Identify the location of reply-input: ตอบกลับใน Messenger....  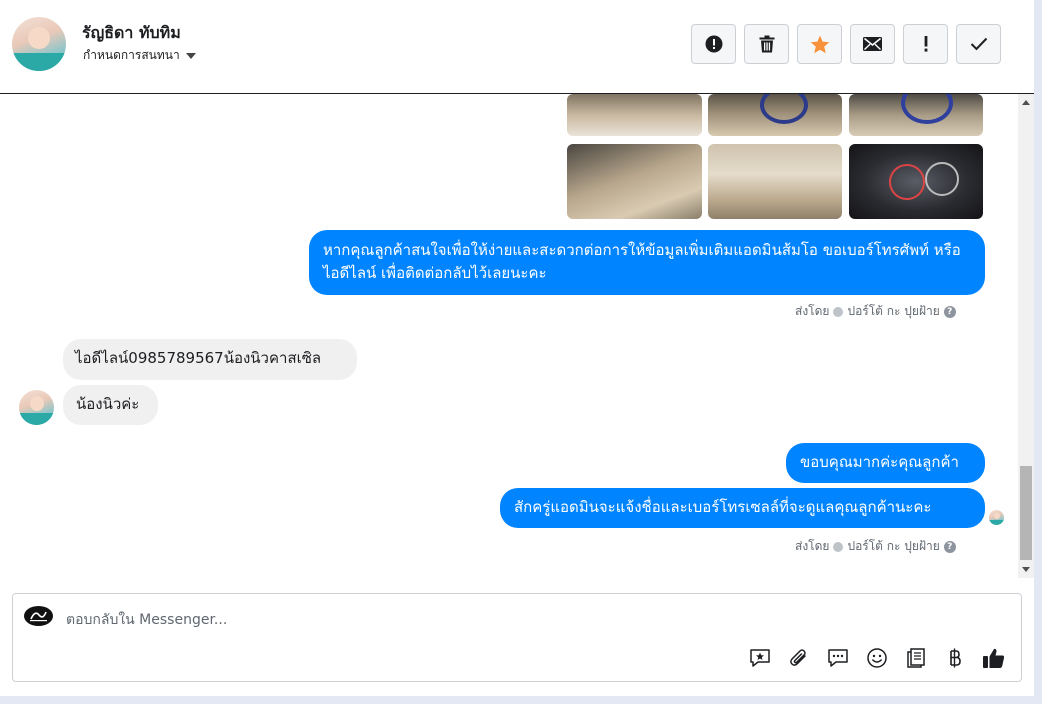
(146, 620).